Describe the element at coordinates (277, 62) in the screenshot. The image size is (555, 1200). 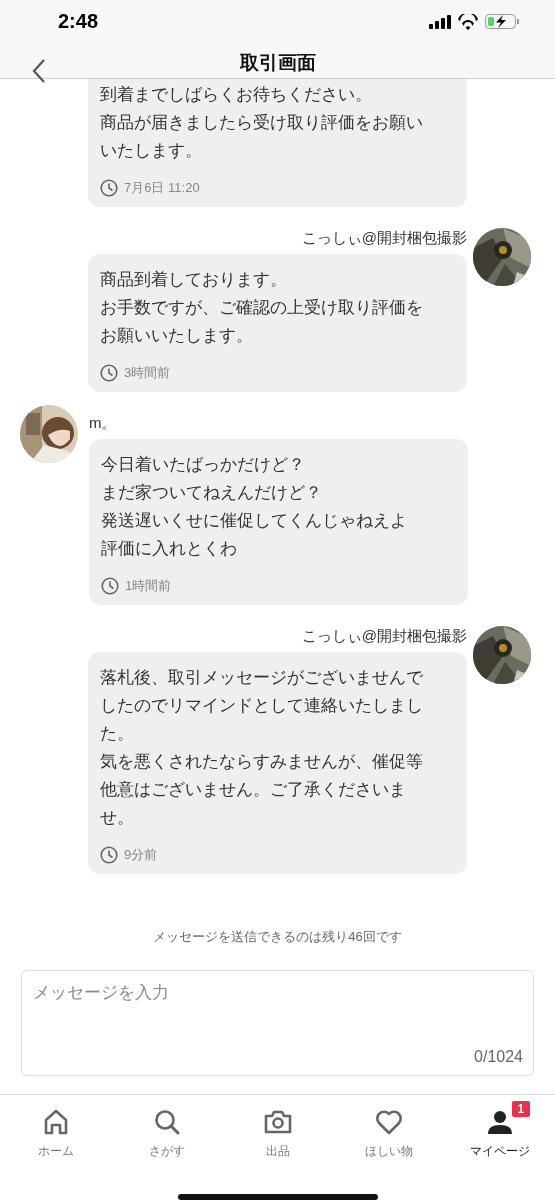
I see `screen-title: 取引画面` at that location.